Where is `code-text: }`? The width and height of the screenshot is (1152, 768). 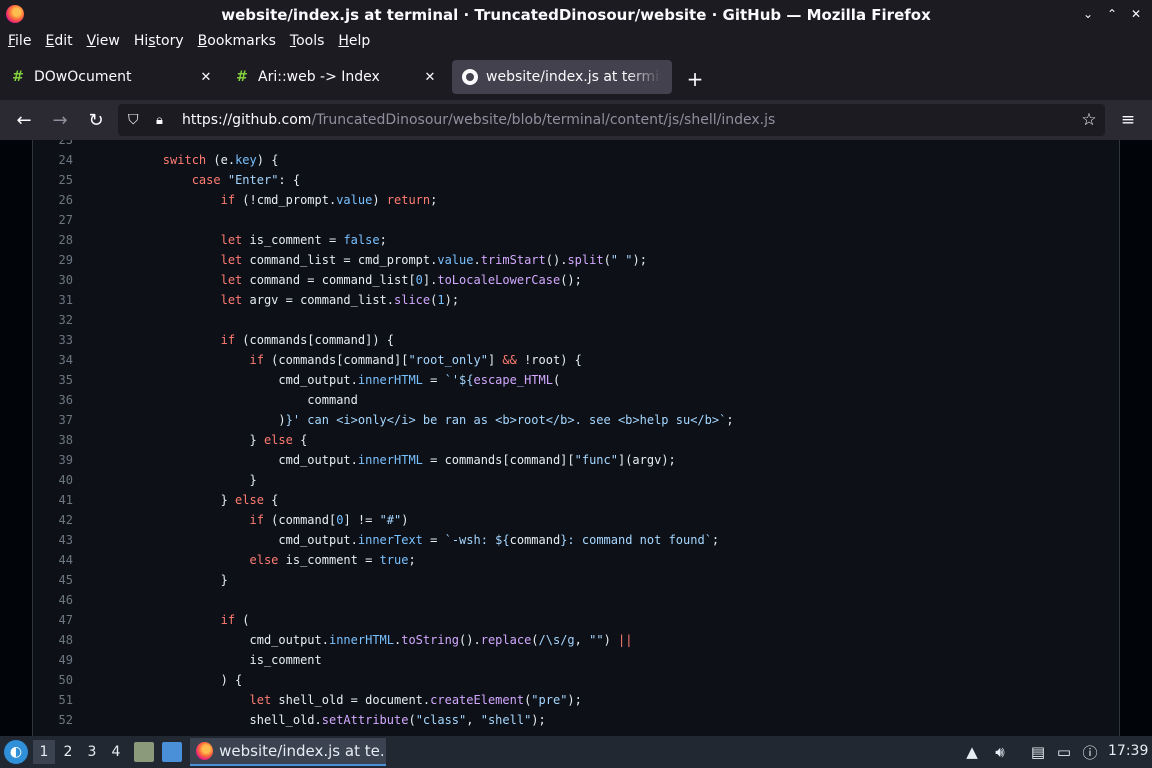
code-text: } is located at coordinates (181, 480).